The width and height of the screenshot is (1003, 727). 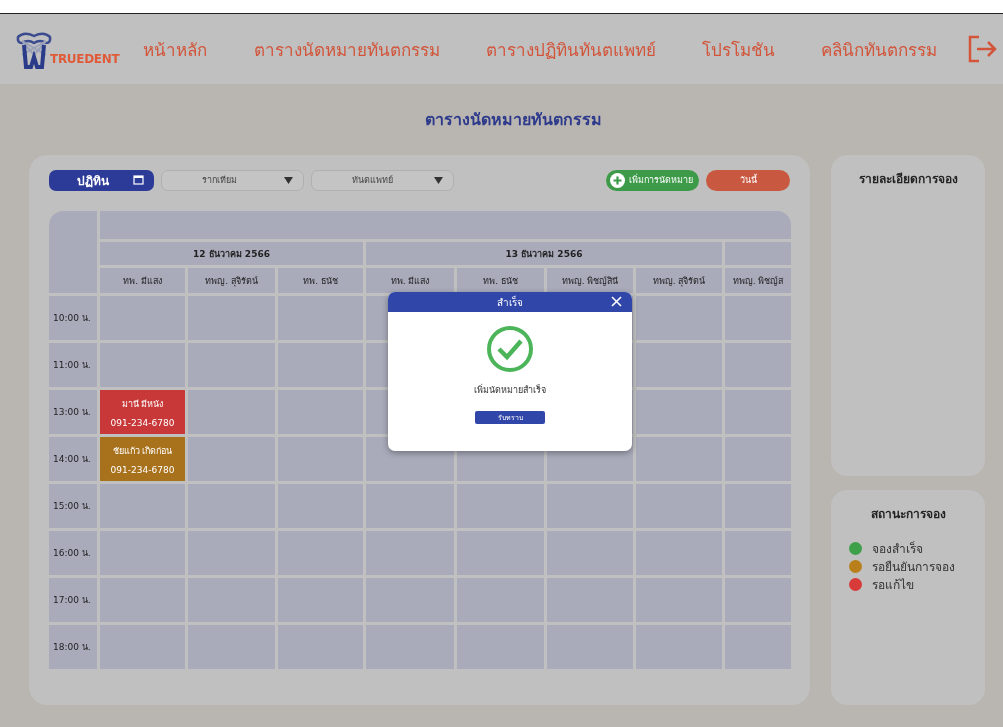 I want to click on time-label: 13:00 น., so click(x=73, y=412).